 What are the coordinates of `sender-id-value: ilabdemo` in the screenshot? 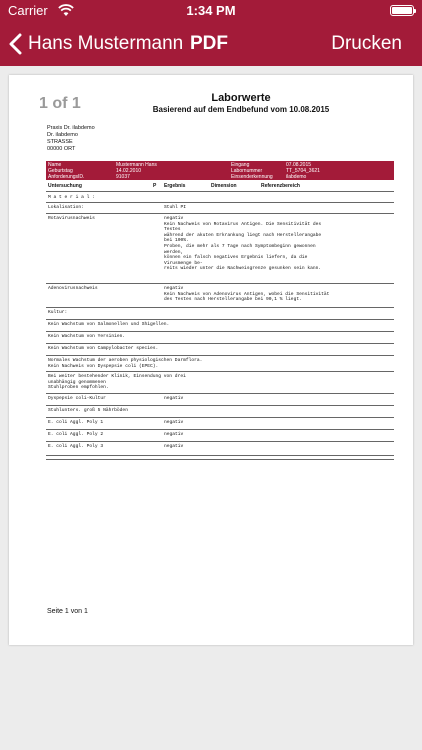 It's located at (296, 177).